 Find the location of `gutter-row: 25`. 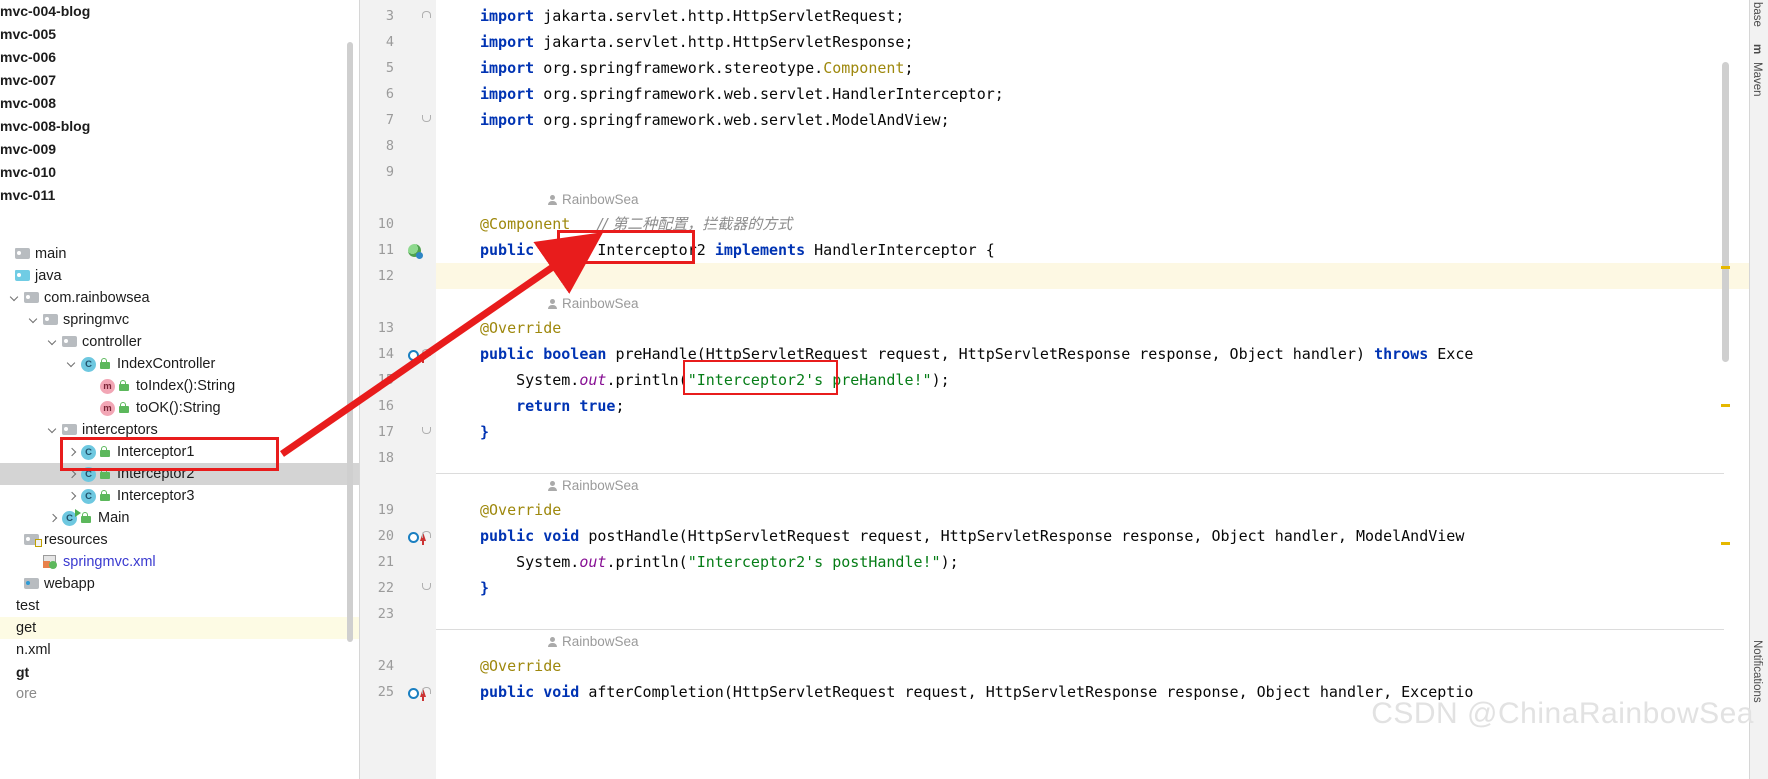

gutter-row: 25 is located at coordinates (398, 692).